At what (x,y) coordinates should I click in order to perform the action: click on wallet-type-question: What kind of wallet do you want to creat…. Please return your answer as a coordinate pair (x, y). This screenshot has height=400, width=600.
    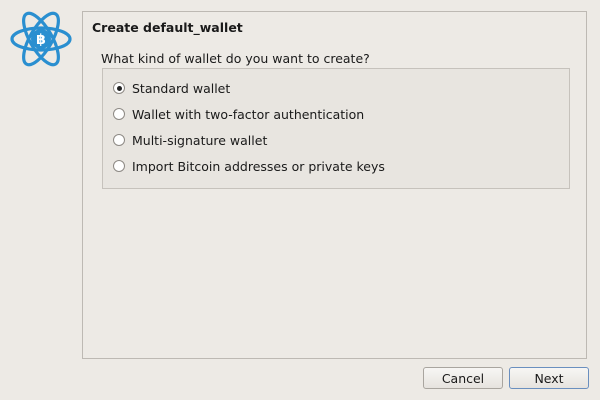
    Looking at the image, I should click on (235, 58).